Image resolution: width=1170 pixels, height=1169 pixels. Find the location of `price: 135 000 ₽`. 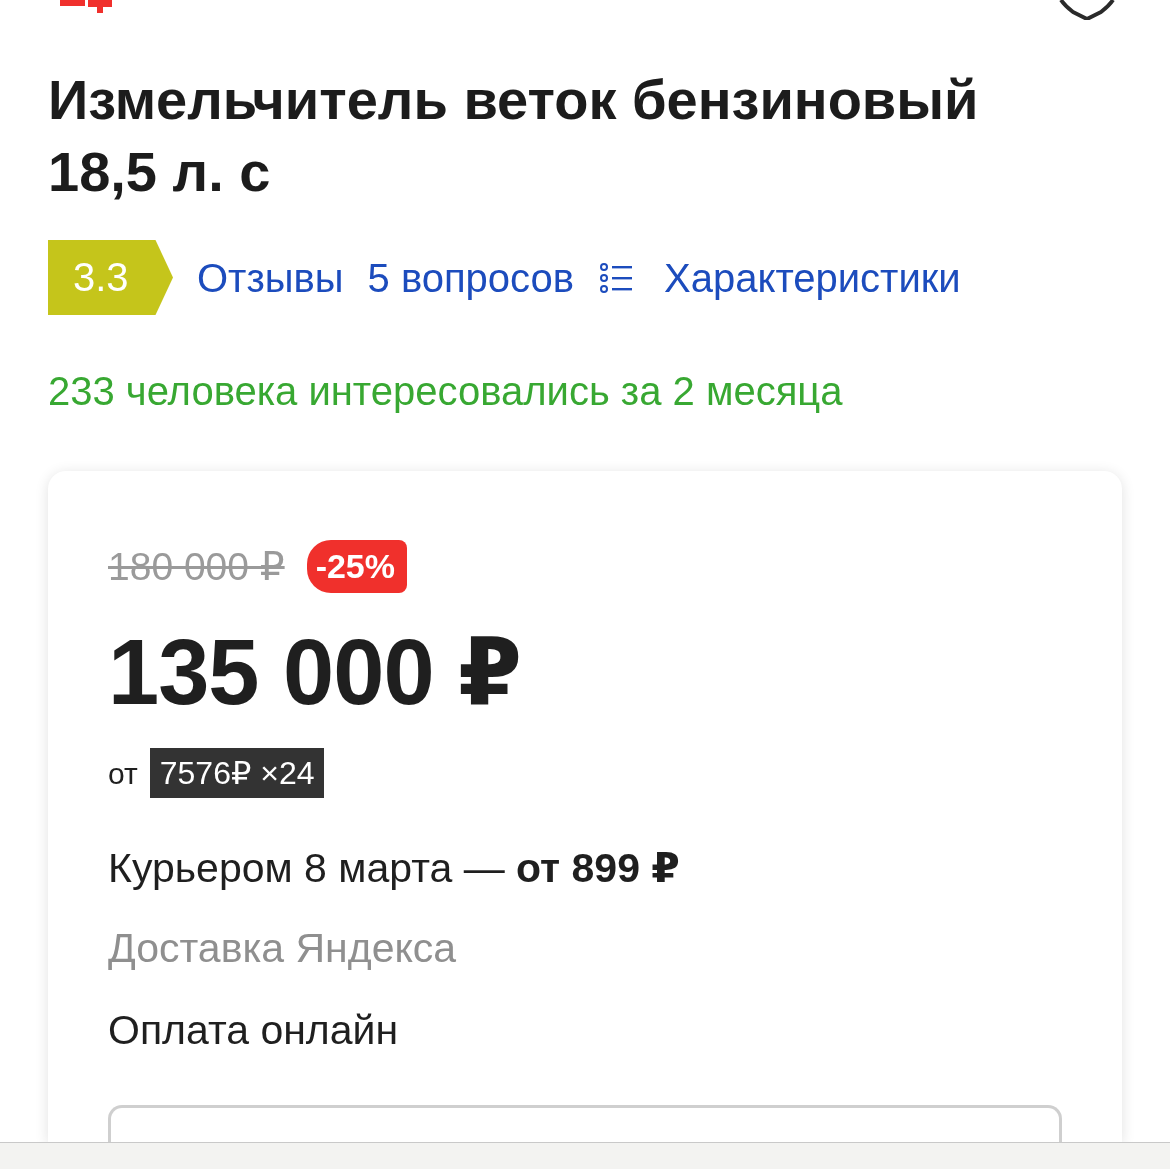

price: 135 000 ₽ is located at coordinates (315, 672).